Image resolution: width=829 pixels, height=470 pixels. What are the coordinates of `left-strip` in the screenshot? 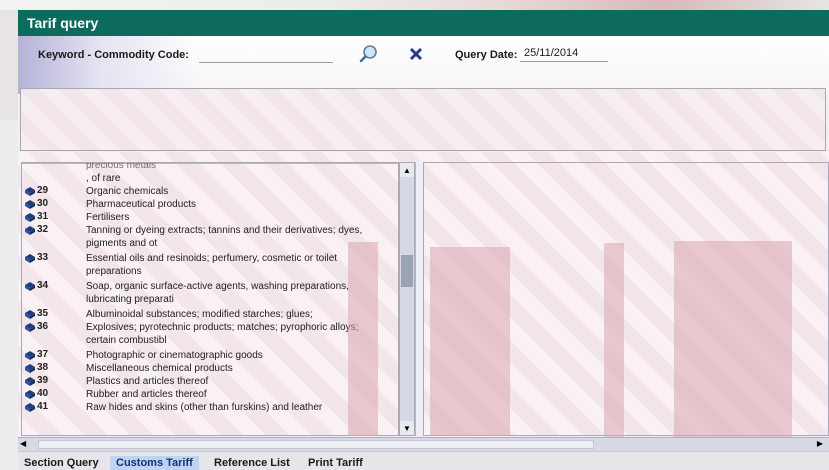 It's located at (9, 295).